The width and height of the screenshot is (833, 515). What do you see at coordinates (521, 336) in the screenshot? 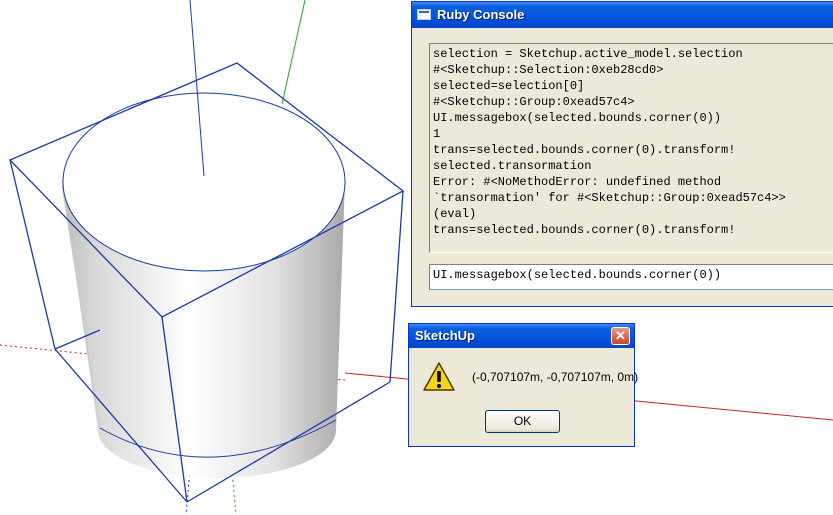
I see `dialog-title-bar: SketchUp ✕` at bounding box center [521, 336].